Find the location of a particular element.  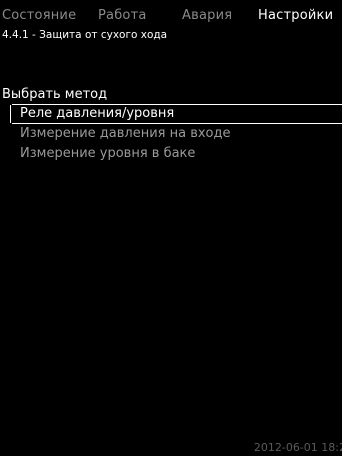

option-inlet-pressure-measurement: Измерение давления на входе is located at coordinates (171, 134).